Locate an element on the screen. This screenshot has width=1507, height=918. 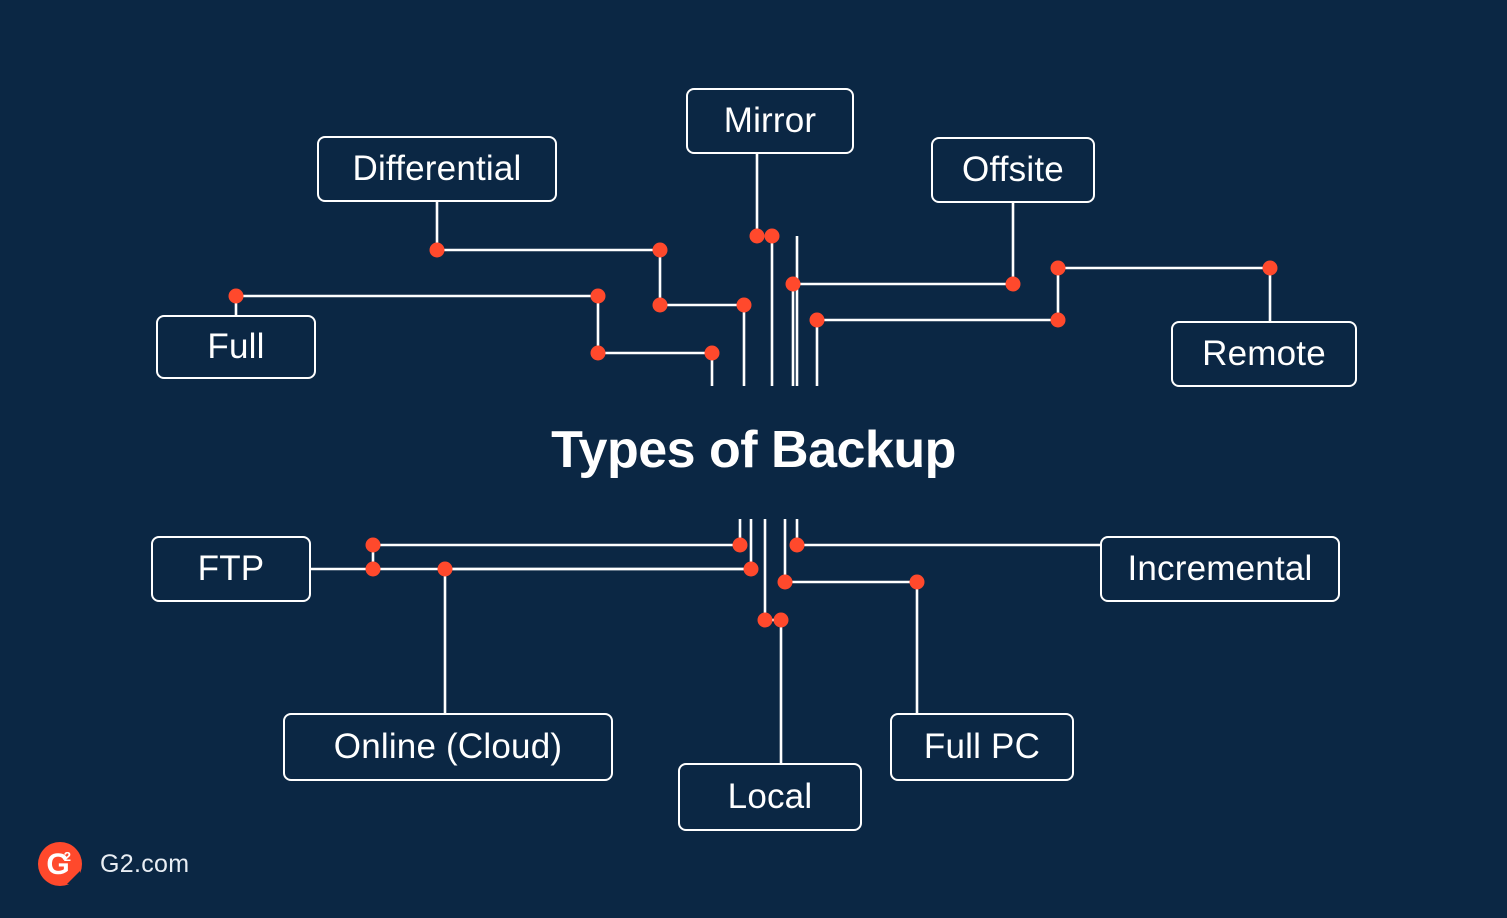
node-online-cloud: Online (Cloud) is located at coordinates (448, 747).